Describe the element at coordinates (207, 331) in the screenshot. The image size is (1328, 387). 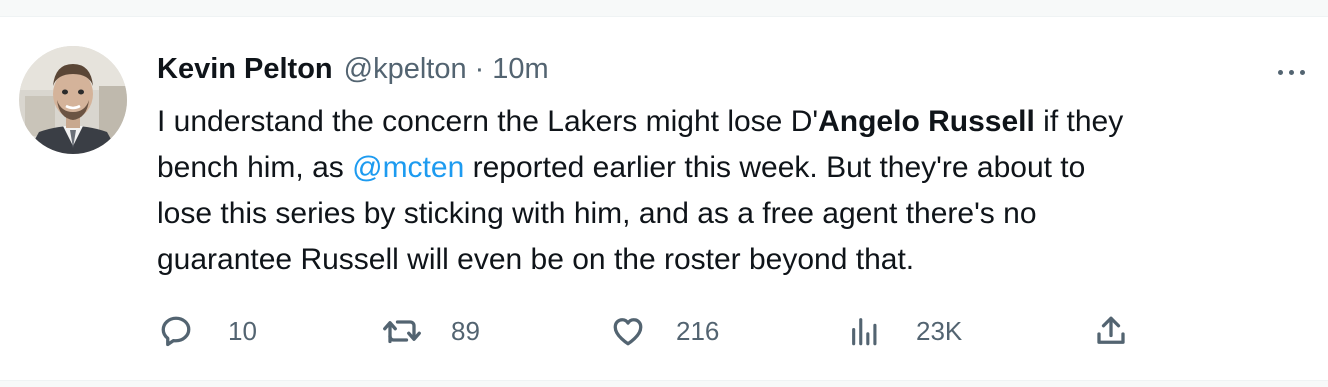
I see `reply-button: 10` at that location.